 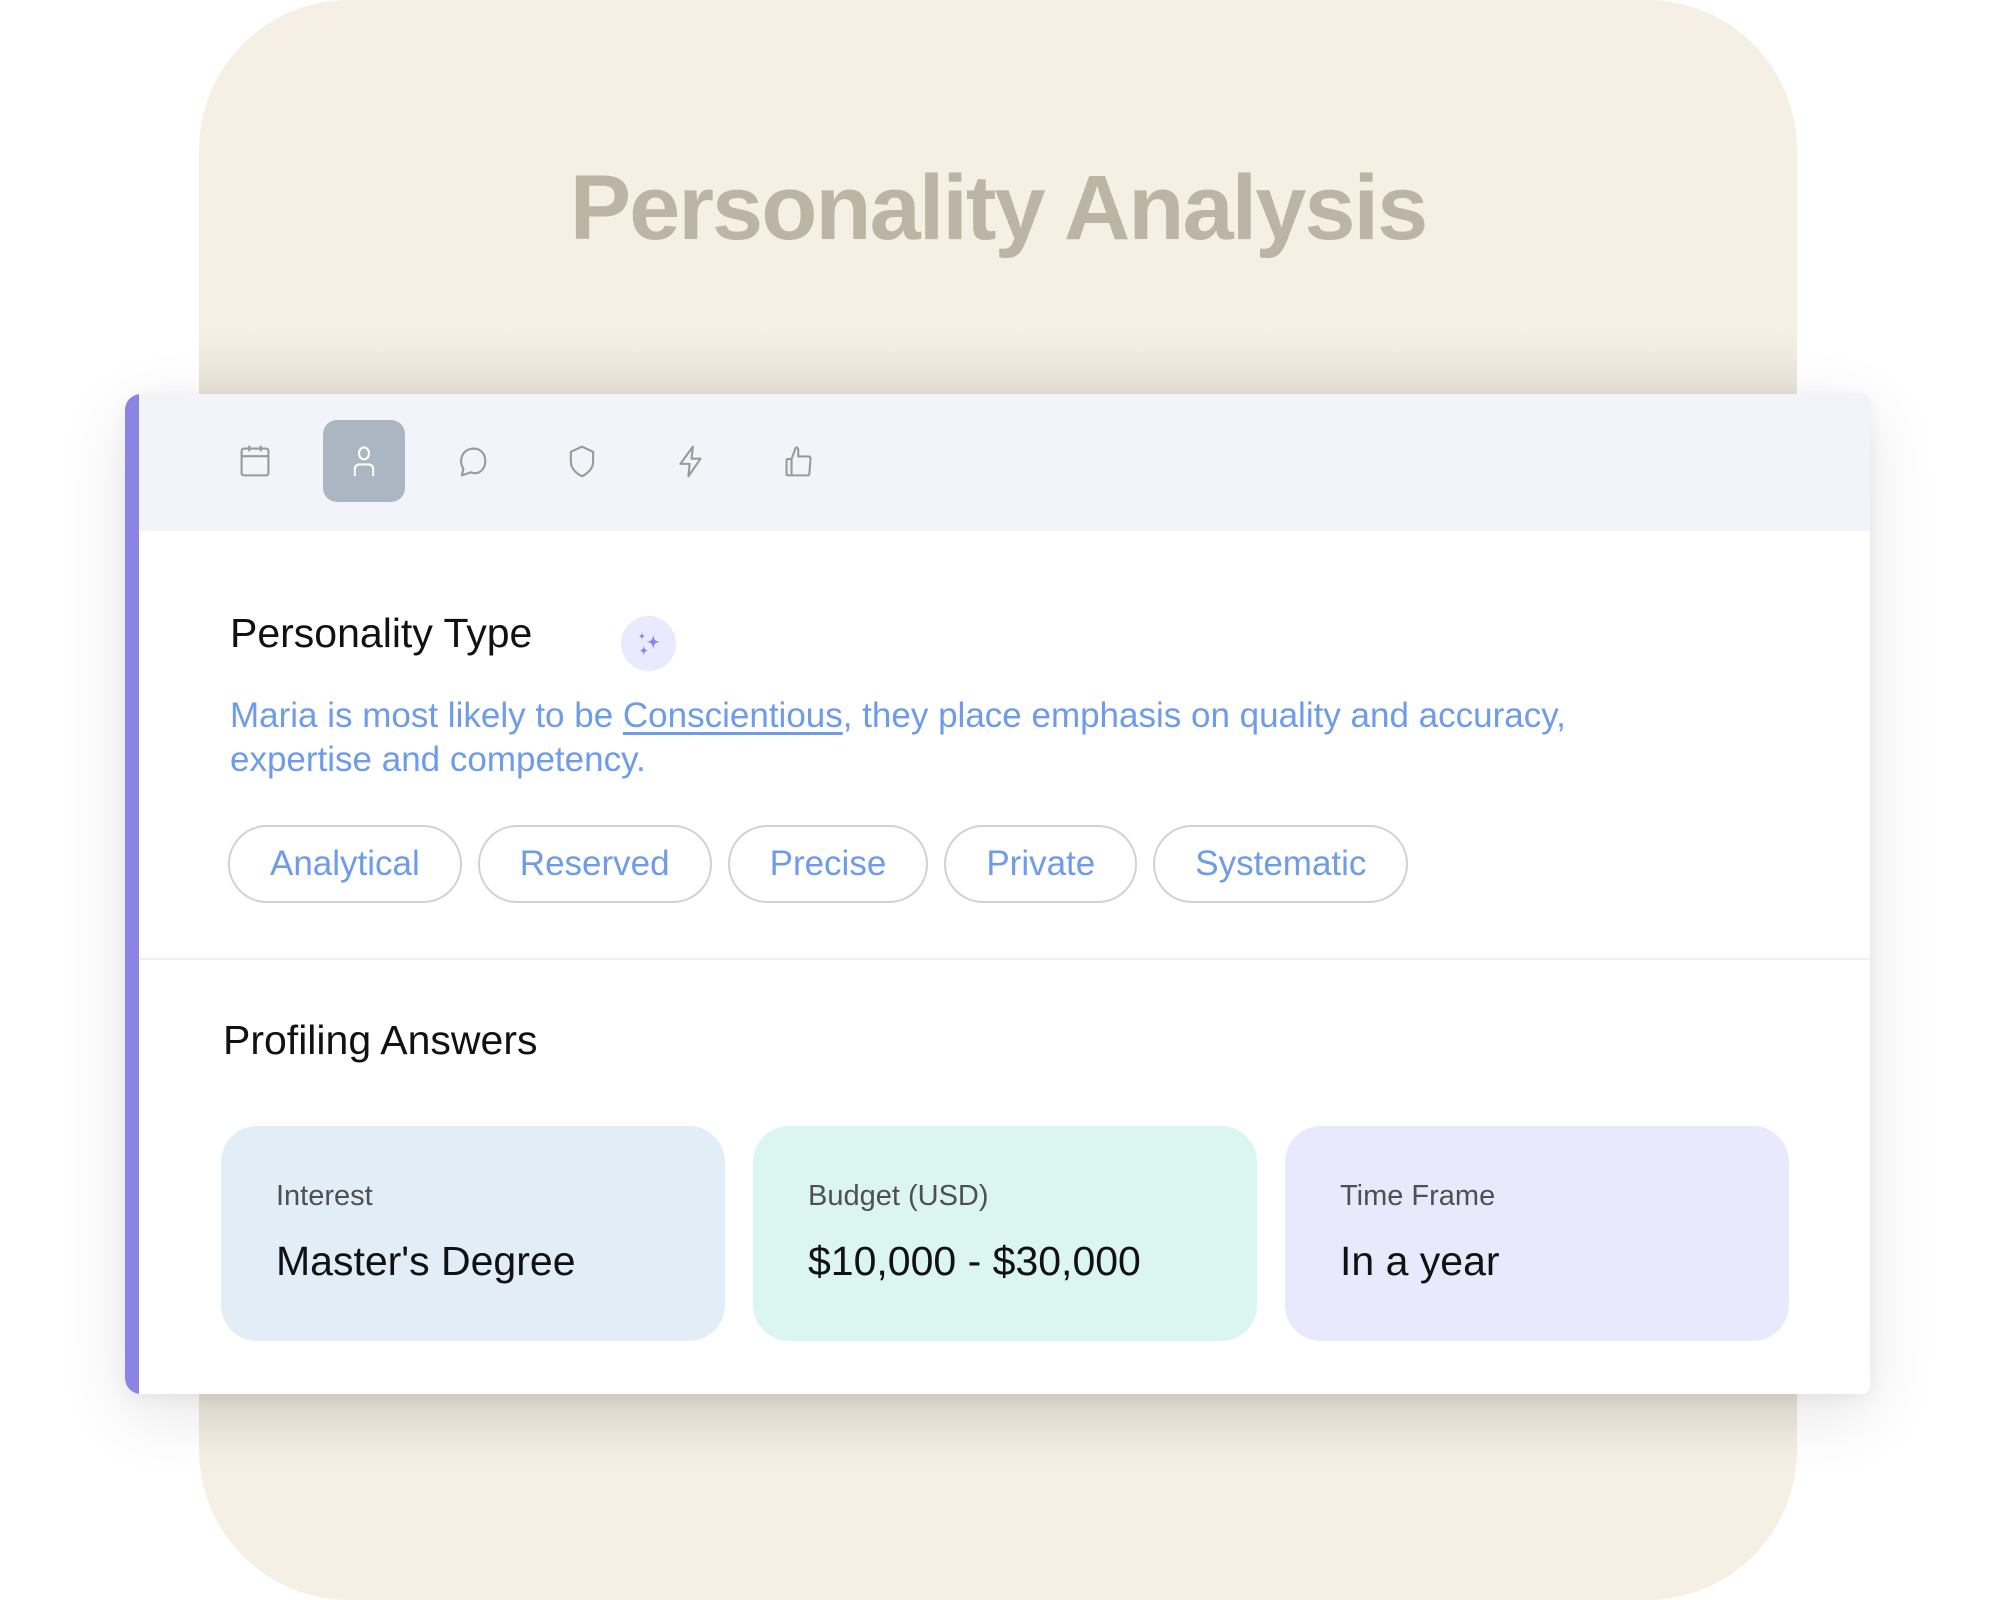 I want to click on answer-card-budget: Budget (USD) $10,000 - $30,000, so click(x=1005, y=1233).